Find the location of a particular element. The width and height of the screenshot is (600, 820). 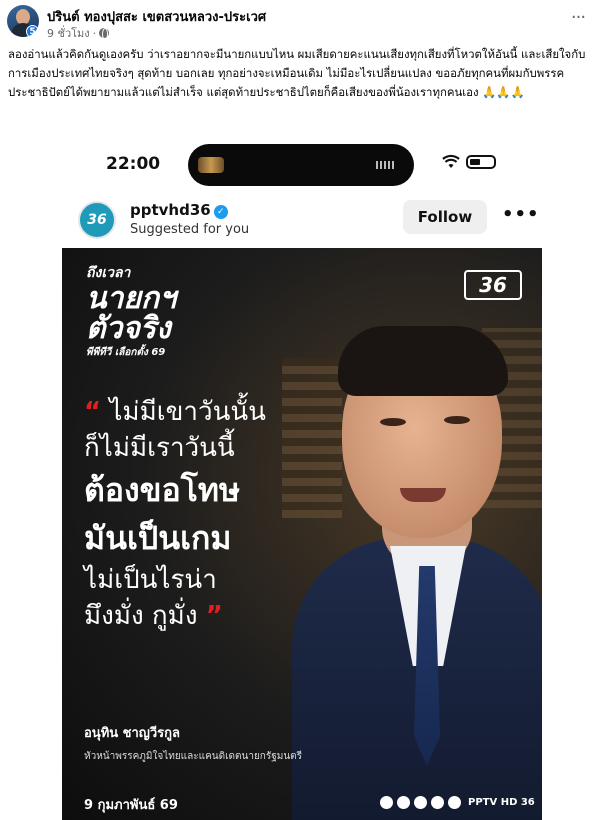

dynamic-island is located at coordinates (301, 165).